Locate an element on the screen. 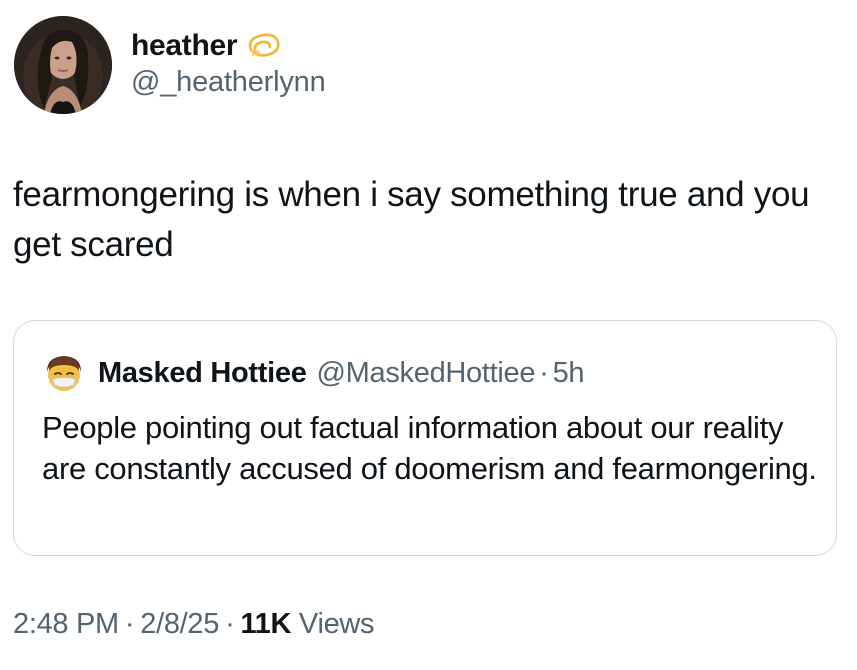 The width and height of the screenshot is (857, 670). author-avatar is located at coordinates (63, 65).